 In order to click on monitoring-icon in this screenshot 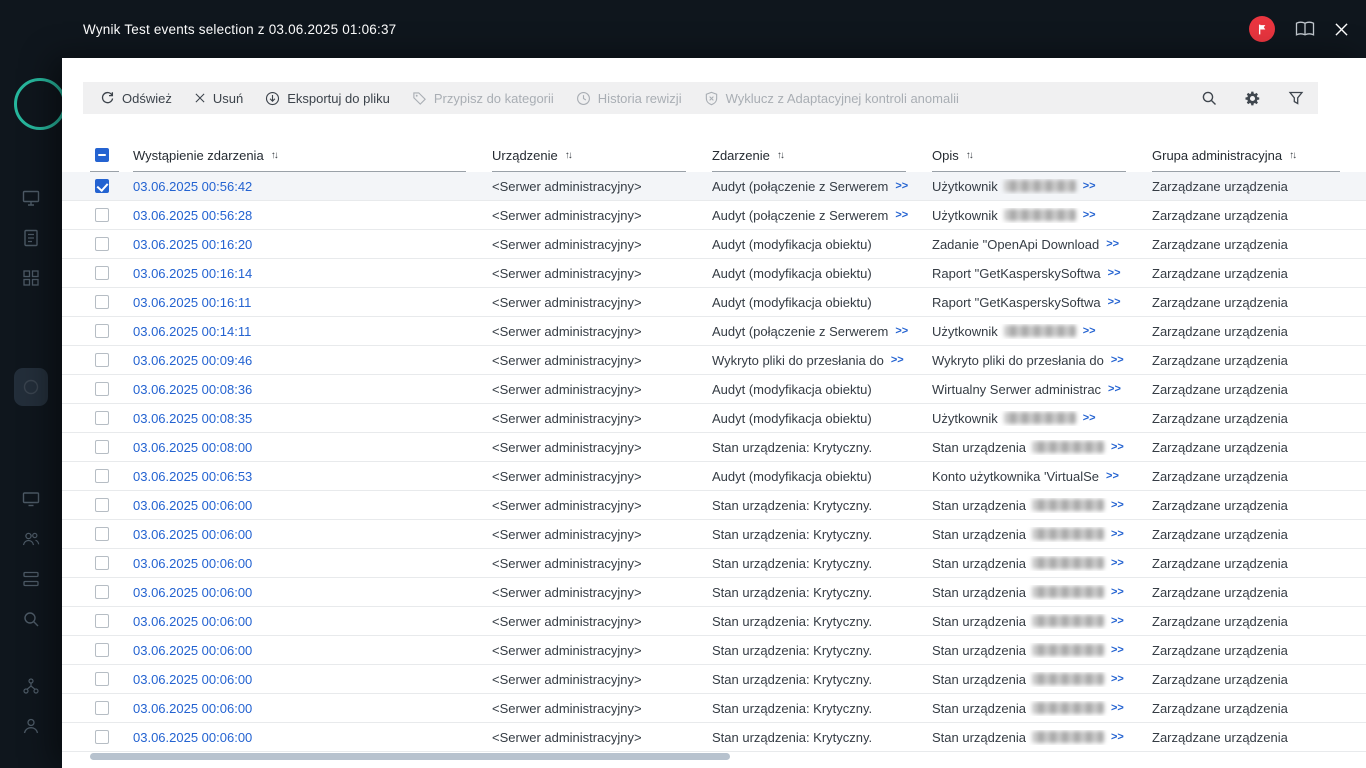, I will do `click(31, 198)`.